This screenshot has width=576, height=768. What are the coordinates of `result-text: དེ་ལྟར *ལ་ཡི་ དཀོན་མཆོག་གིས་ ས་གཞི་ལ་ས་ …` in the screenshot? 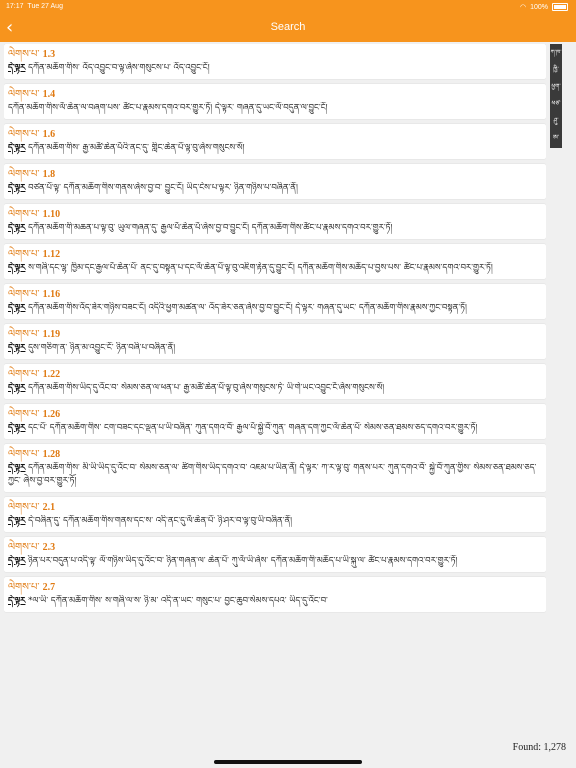 It's located at (275, 601).